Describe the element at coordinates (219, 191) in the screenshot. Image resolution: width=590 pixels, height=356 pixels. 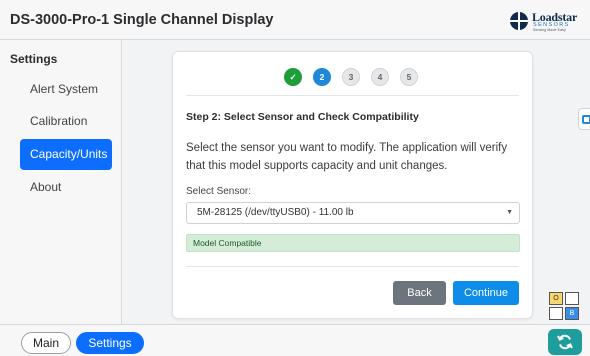
I see `select-sensor-label: Select Sensor:` at that location.